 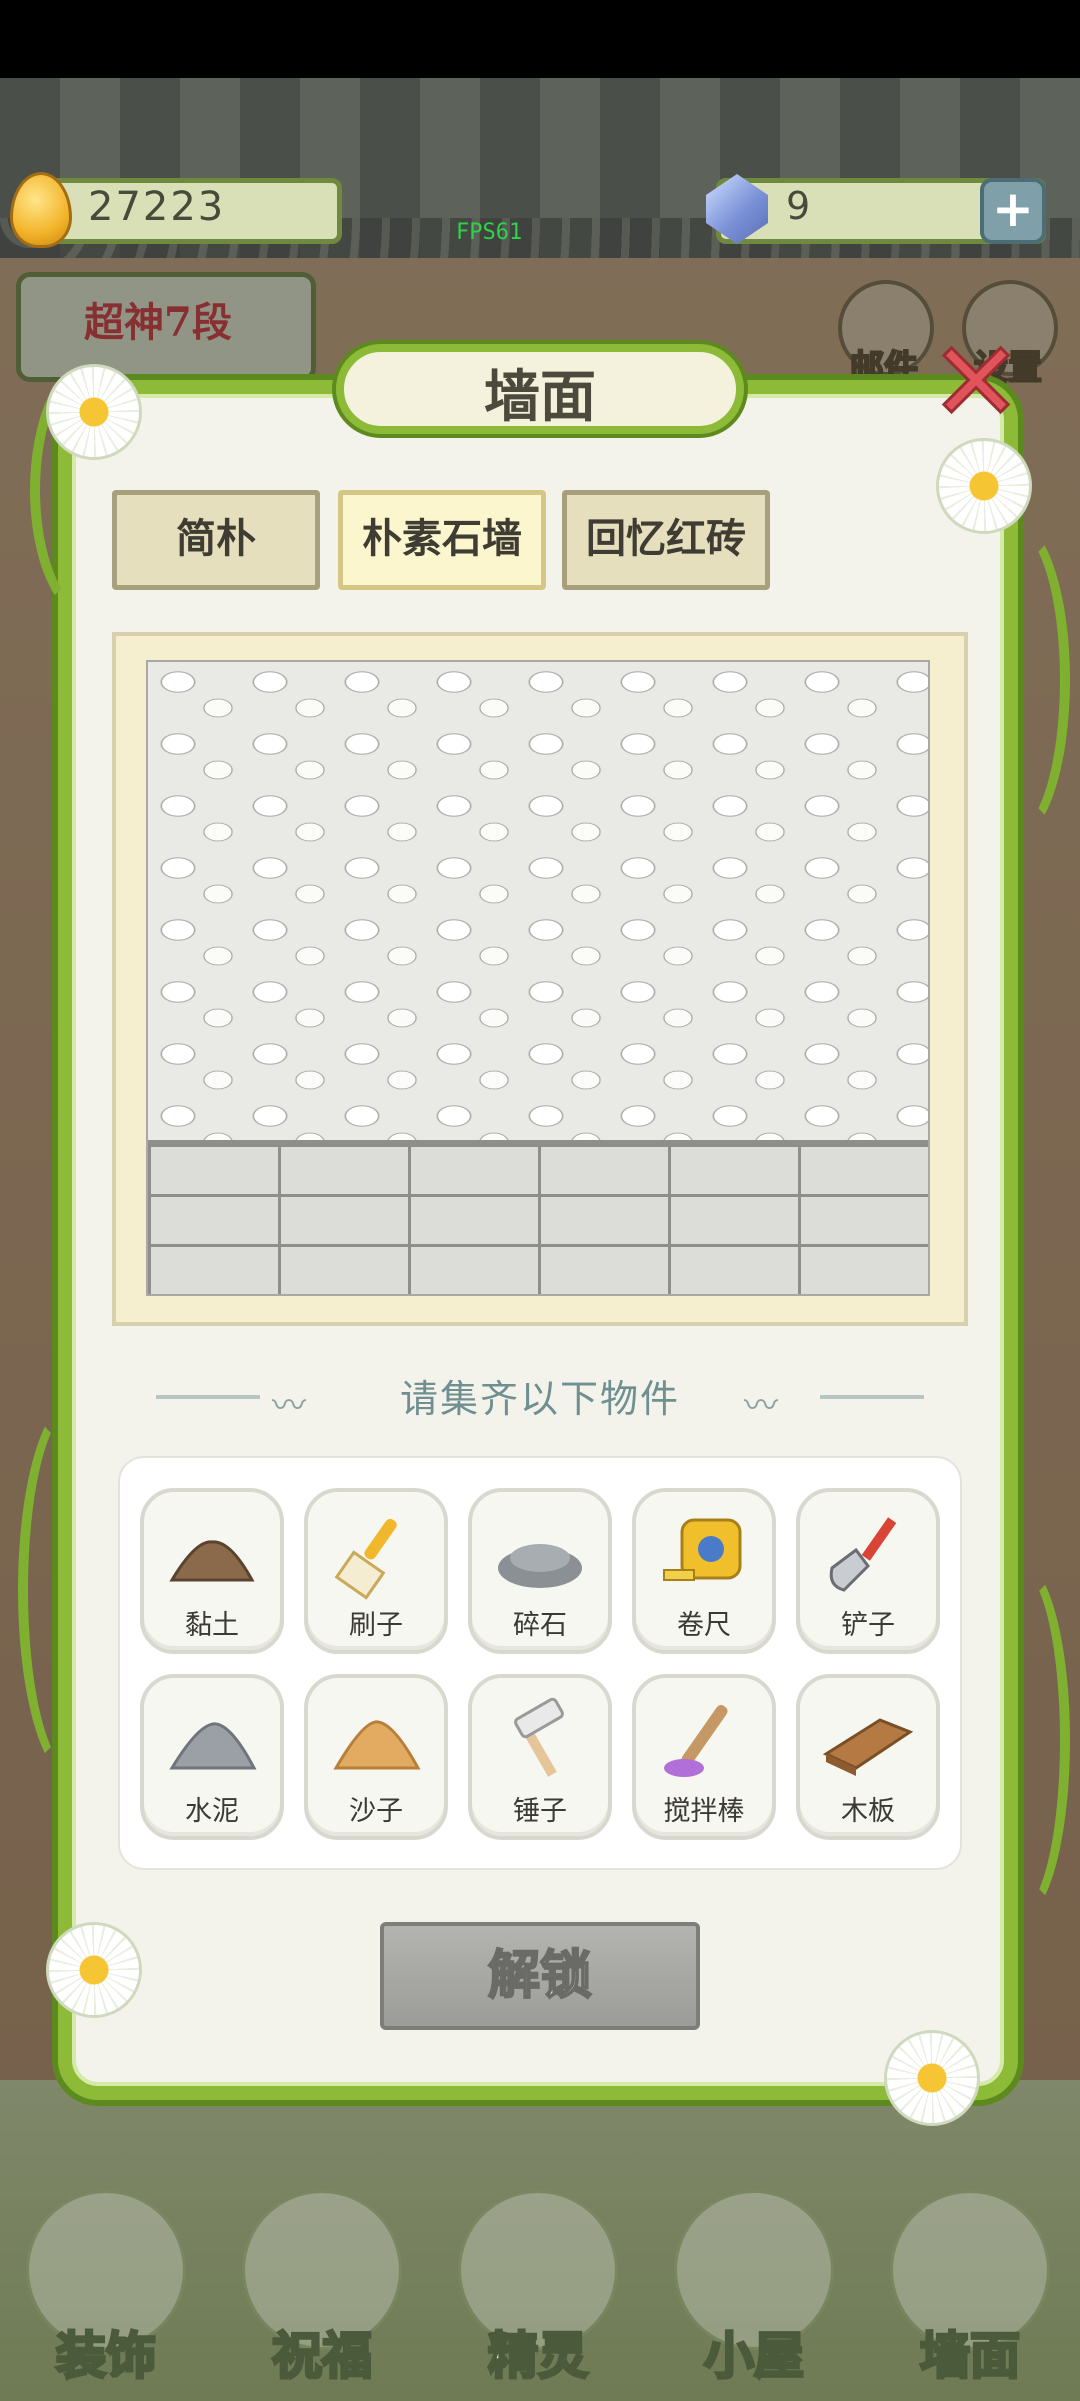 What do you see at coordinates (704, 1625) in the screenshot?
I see `item-label: 卷尺` at bounding box center [704, 1625].